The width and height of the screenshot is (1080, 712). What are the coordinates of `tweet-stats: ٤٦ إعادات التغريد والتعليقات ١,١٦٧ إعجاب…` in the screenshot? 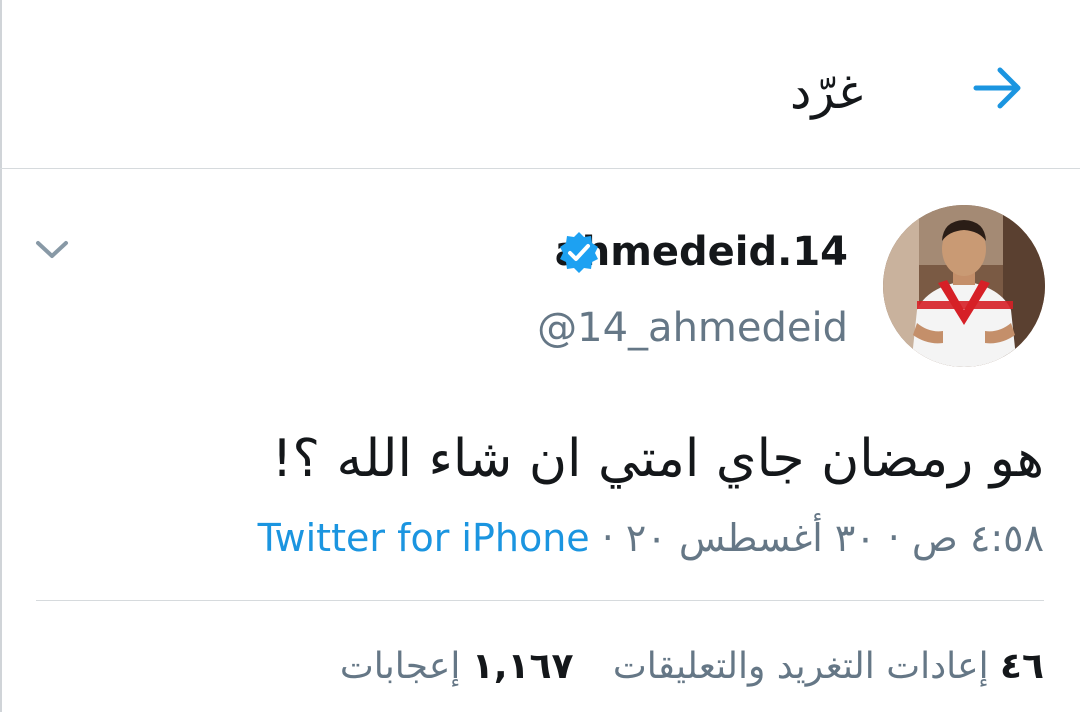 It's located at (692, 667).